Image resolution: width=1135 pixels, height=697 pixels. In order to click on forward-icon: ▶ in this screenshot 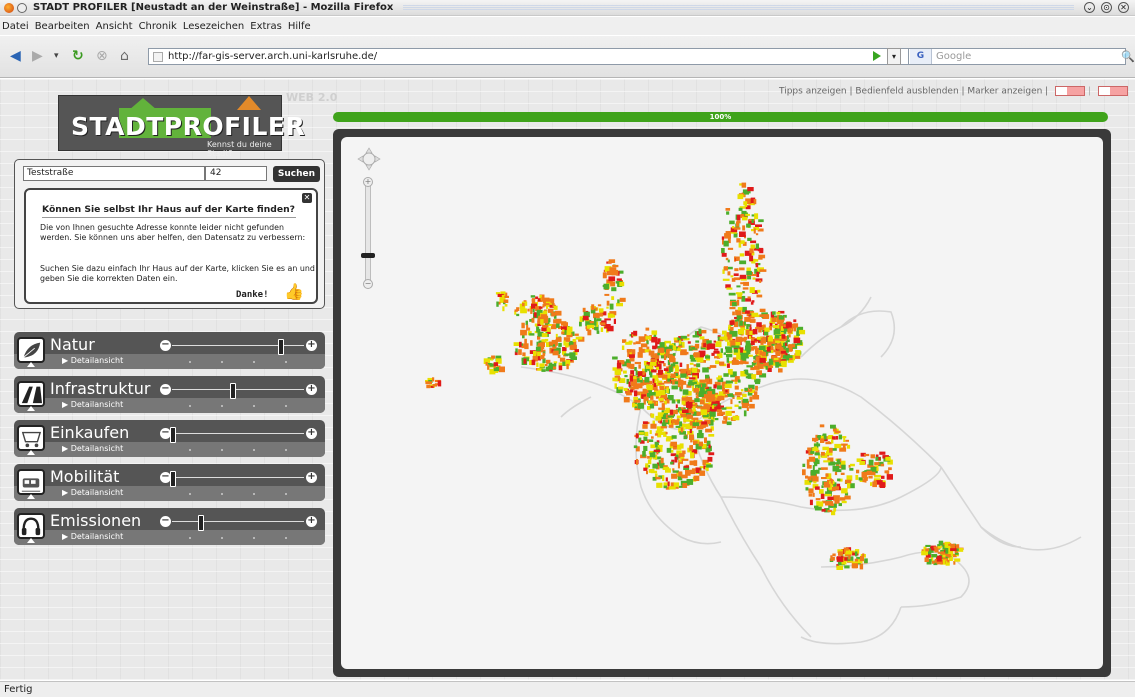, I will do `click(37, 56)`.